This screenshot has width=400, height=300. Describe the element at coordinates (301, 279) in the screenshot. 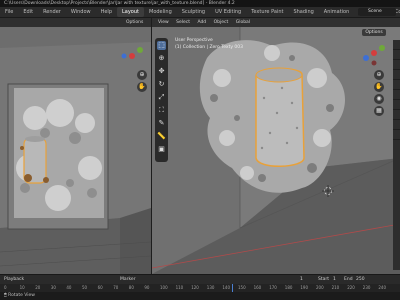

I see `current-frame-field: 1` at that location.